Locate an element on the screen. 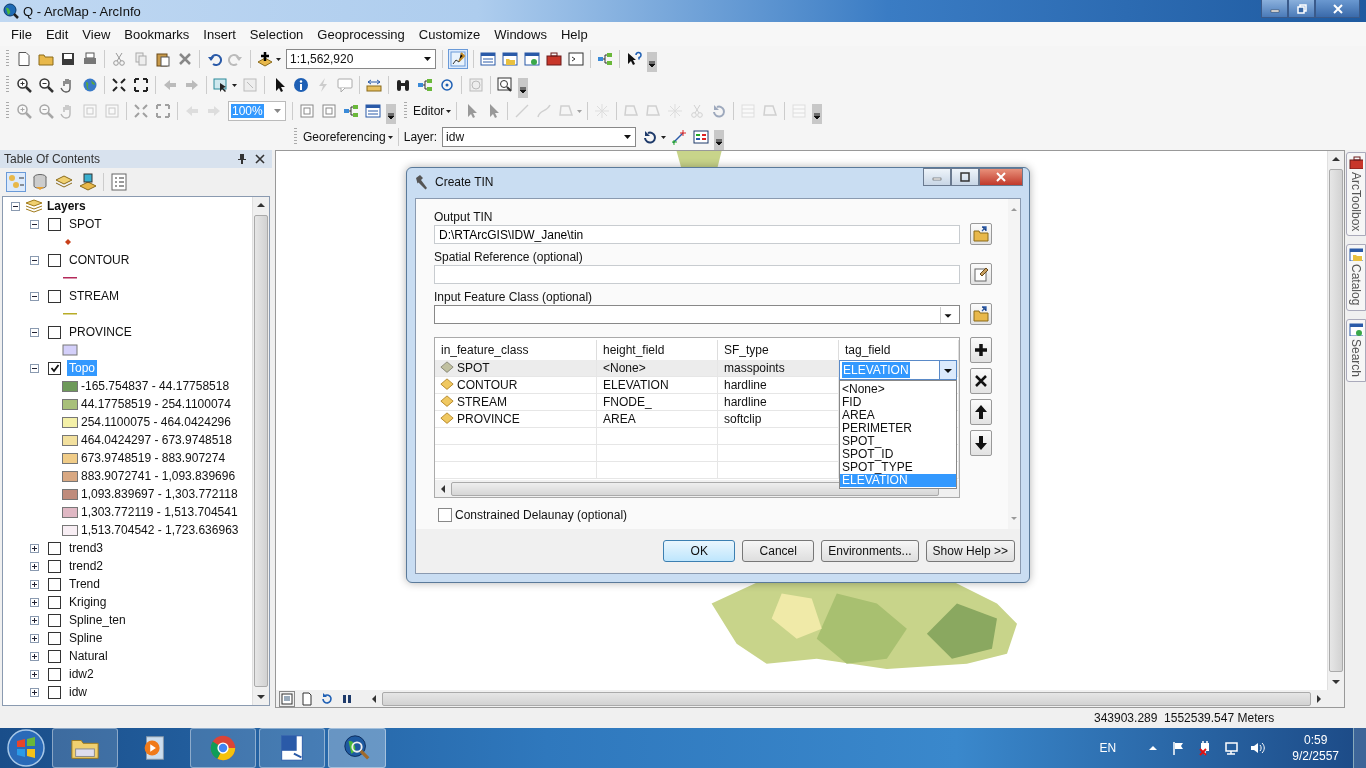  layout-view-icon is located at coordinates (286, 698).